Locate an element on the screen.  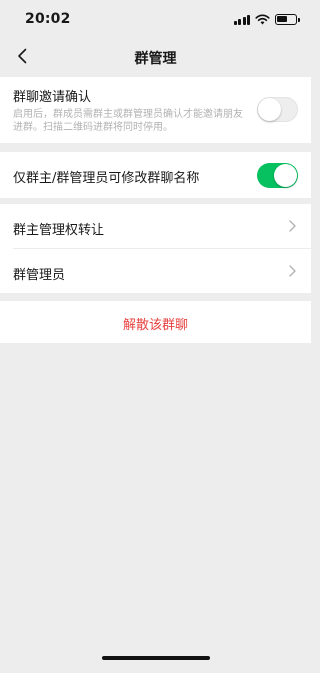
dissolve-group-label: 解散该群聊 is located at coordinates (155, 325).